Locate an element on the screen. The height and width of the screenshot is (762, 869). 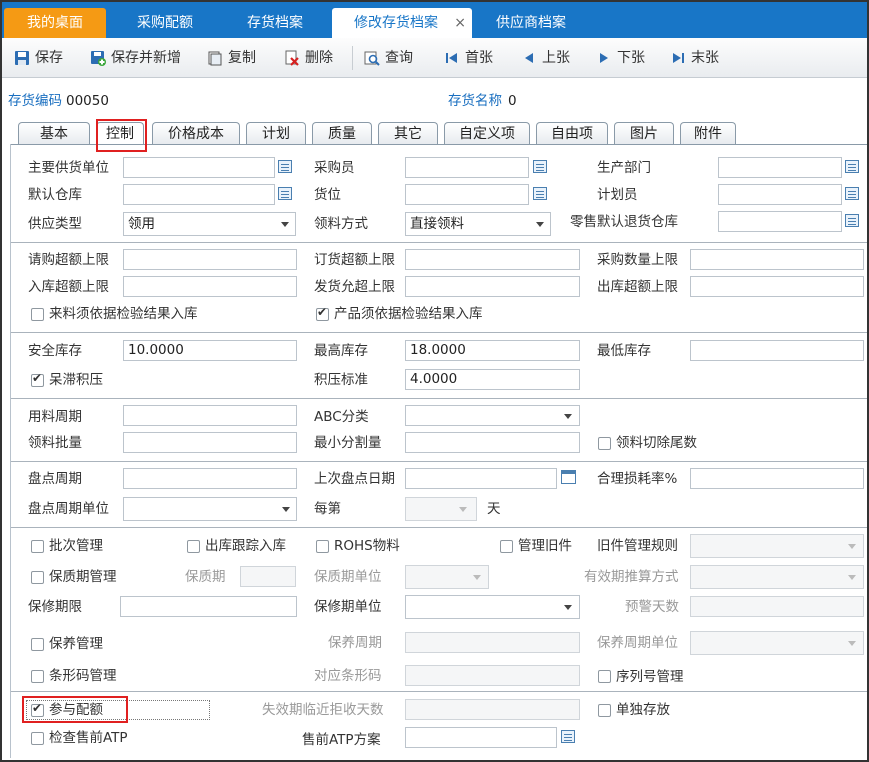
last-button: 末张 is located at coordinates (694, 58).